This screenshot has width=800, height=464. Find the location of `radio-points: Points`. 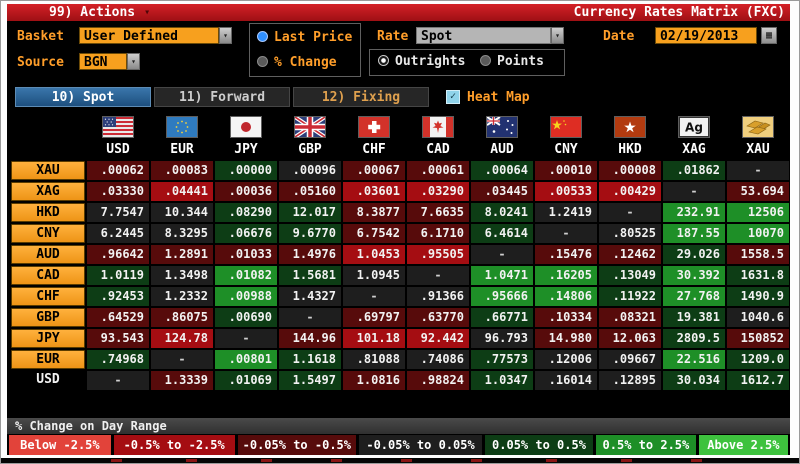

radio-points: Points is located at coordinates (512, 61).